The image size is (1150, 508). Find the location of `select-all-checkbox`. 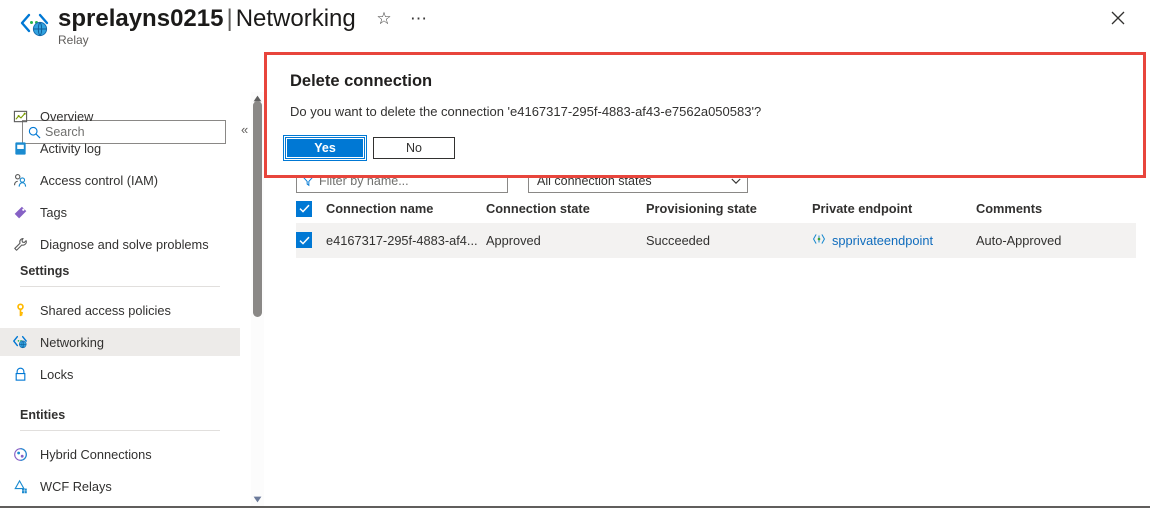

select-all-checkbox is located at coordinates (304, 208).